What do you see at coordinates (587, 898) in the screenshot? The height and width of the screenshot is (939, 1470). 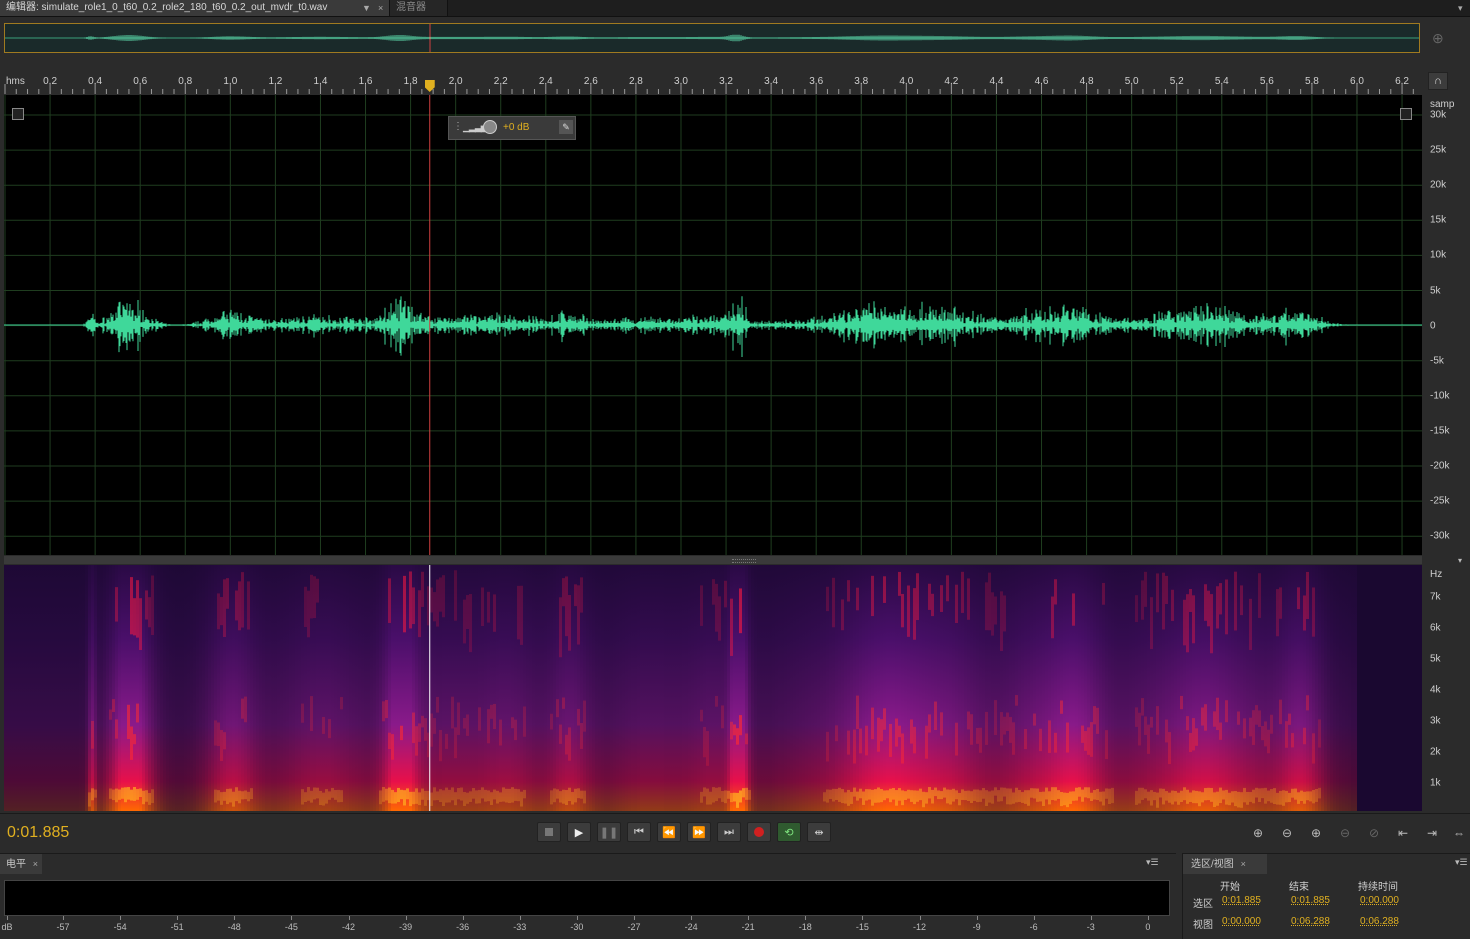 I see `level-meter` at bounding box center [587, 898].